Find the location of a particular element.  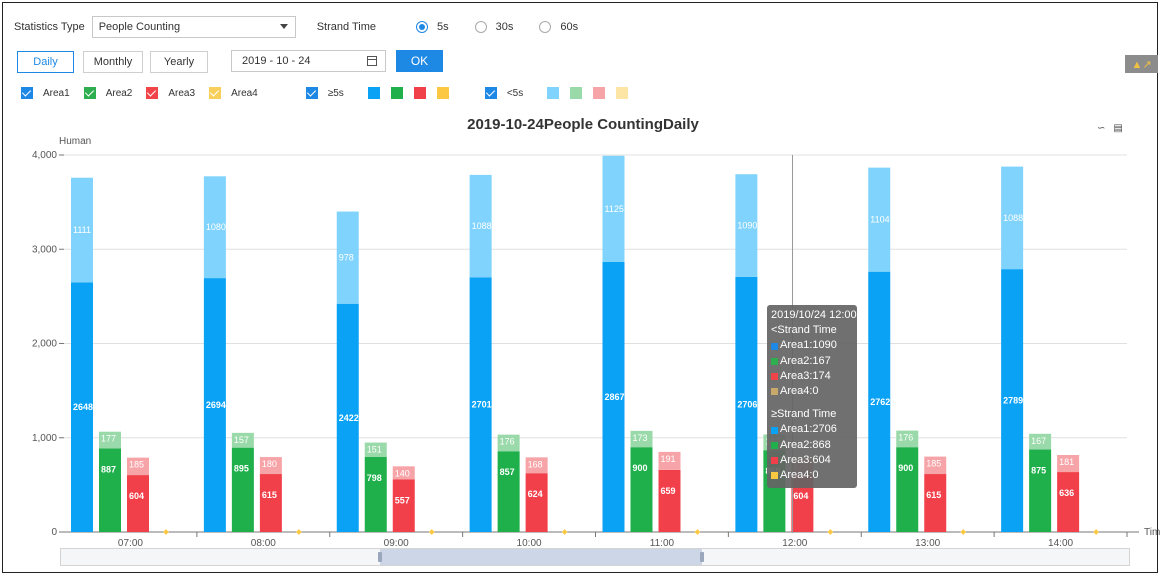

ok-button: OK is located at coordinates (419, 61).